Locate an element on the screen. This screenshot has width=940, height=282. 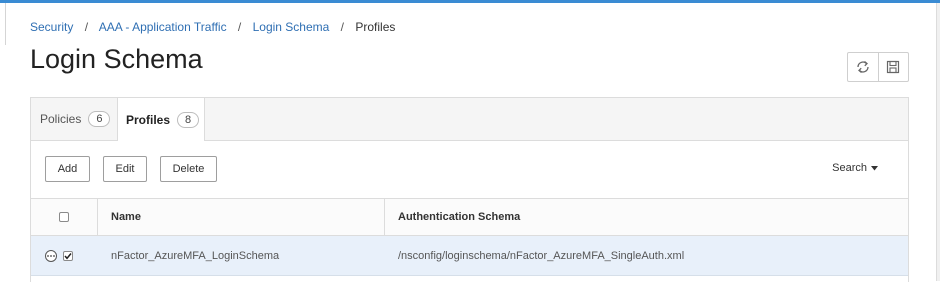
select-all-cell is located at coordinates (64, 217).